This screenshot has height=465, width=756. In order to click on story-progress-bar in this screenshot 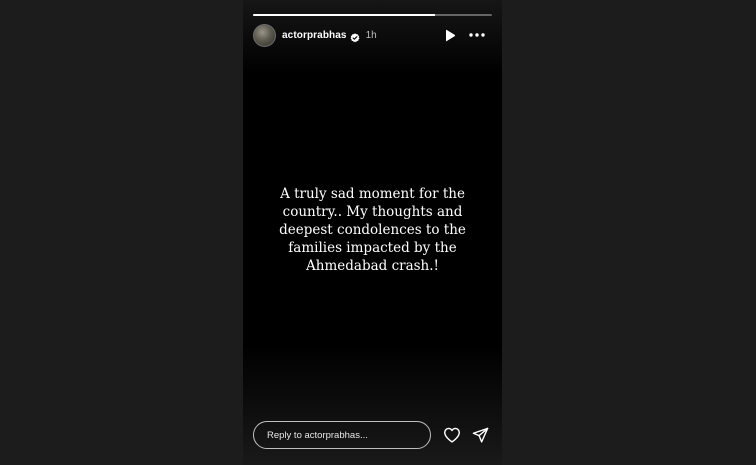, I will do `click(372, 15)`.